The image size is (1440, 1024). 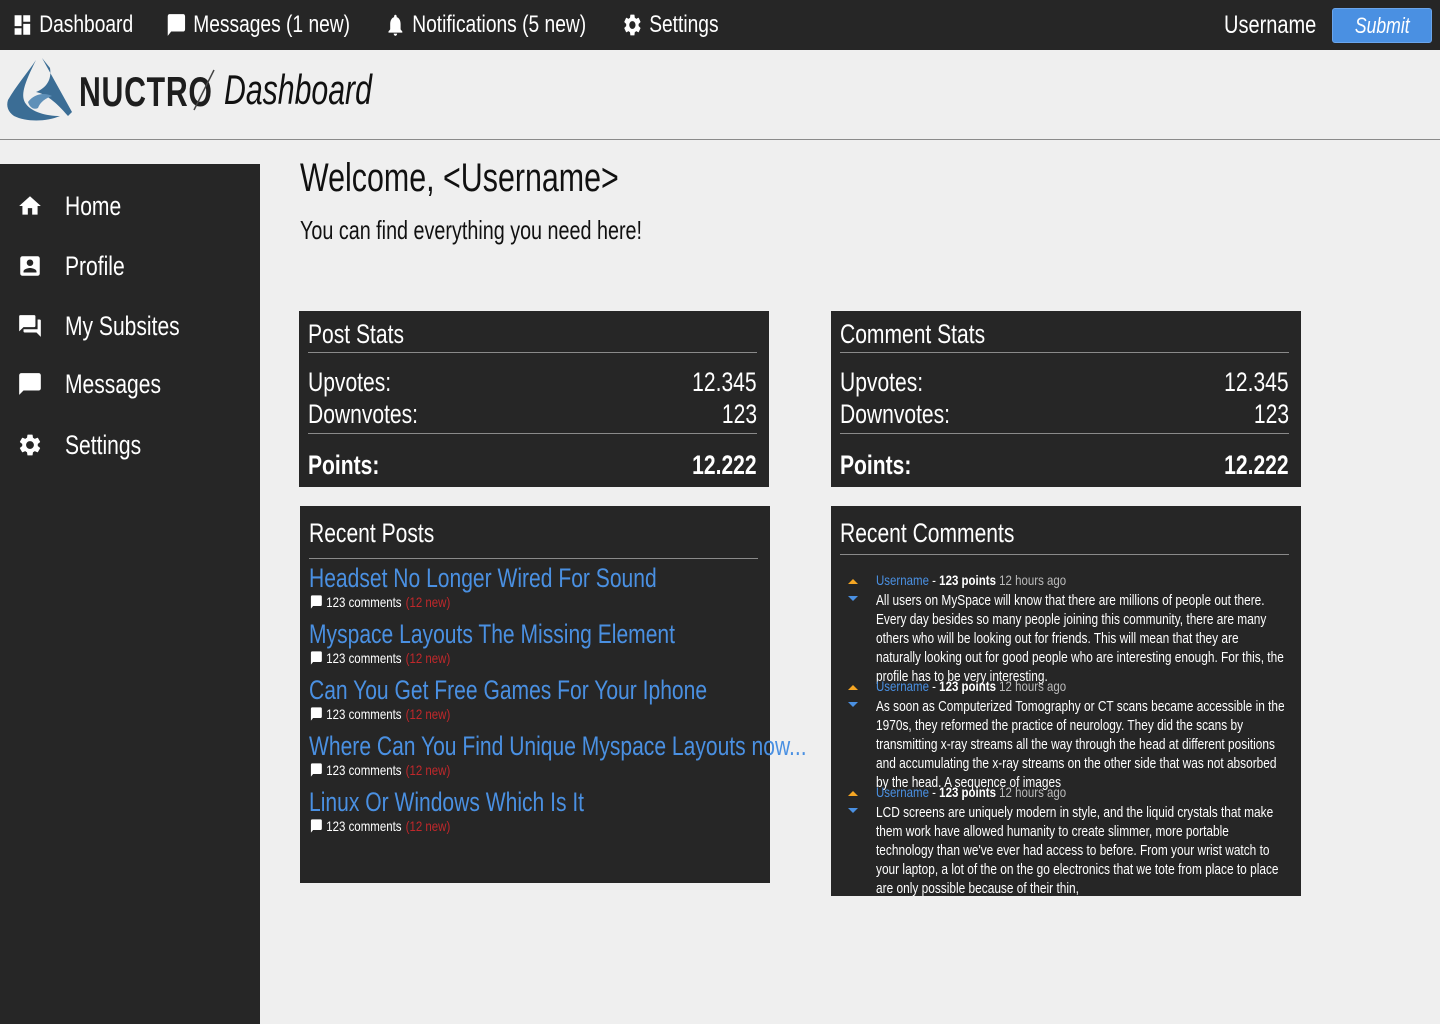 I want to click on points-value: 12.222, so click(x=724, y=465).